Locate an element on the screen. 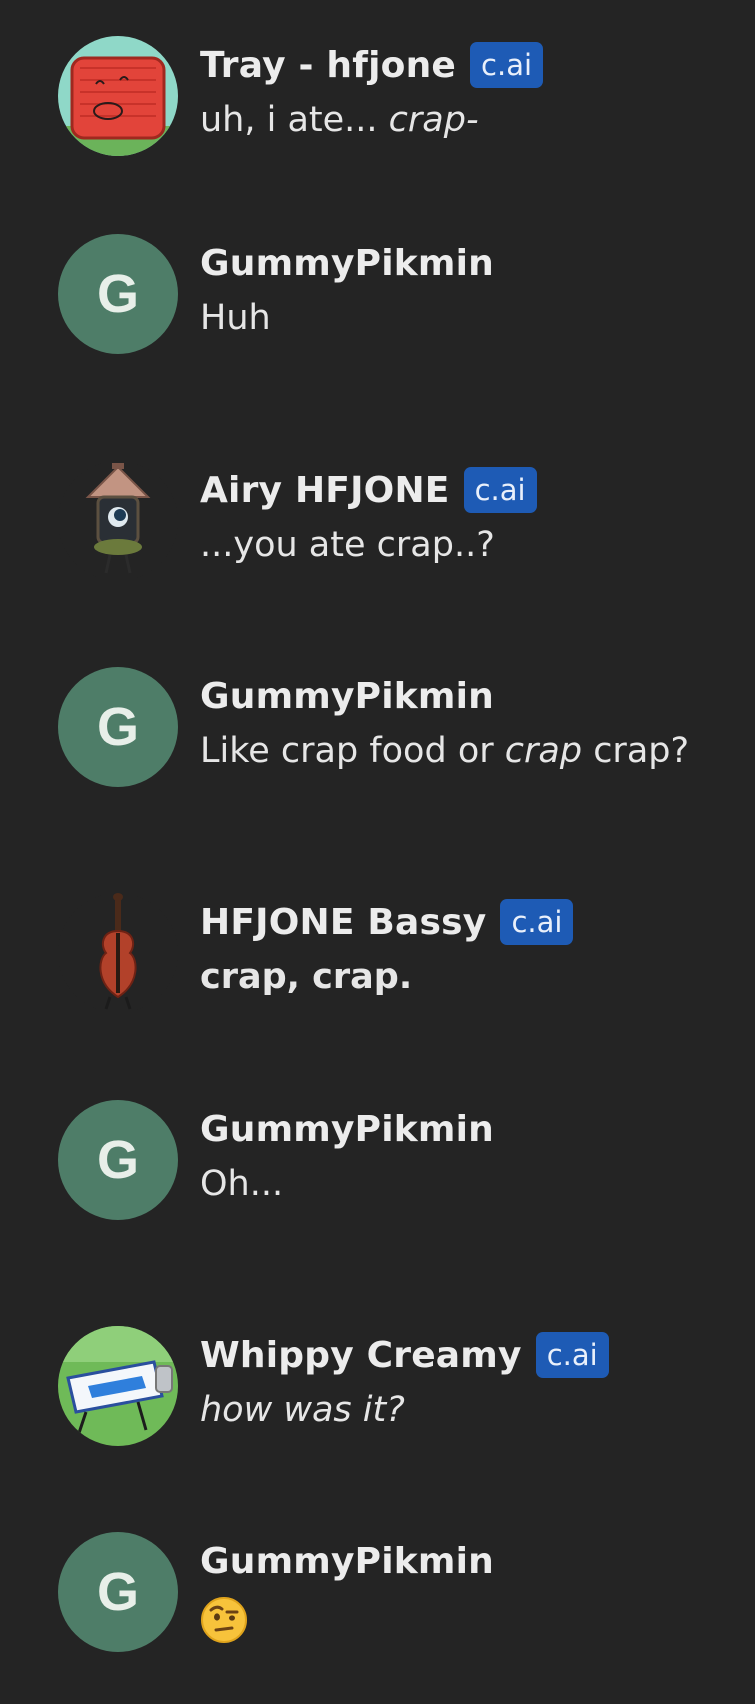 This screenshot has height=1704, width=755. author-name: Tray - hfjone is located at coordinates (328, 65).